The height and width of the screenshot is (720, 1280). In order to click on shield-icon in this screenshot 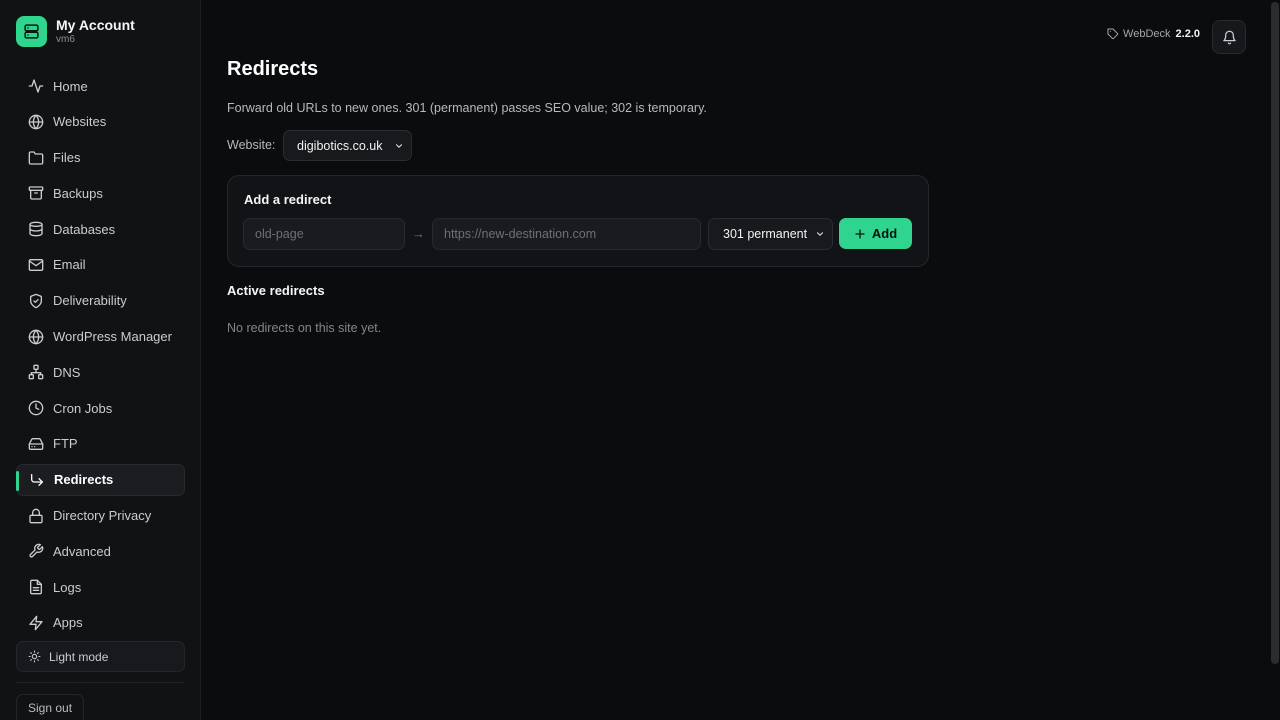, I will do `click(36, 301)`.